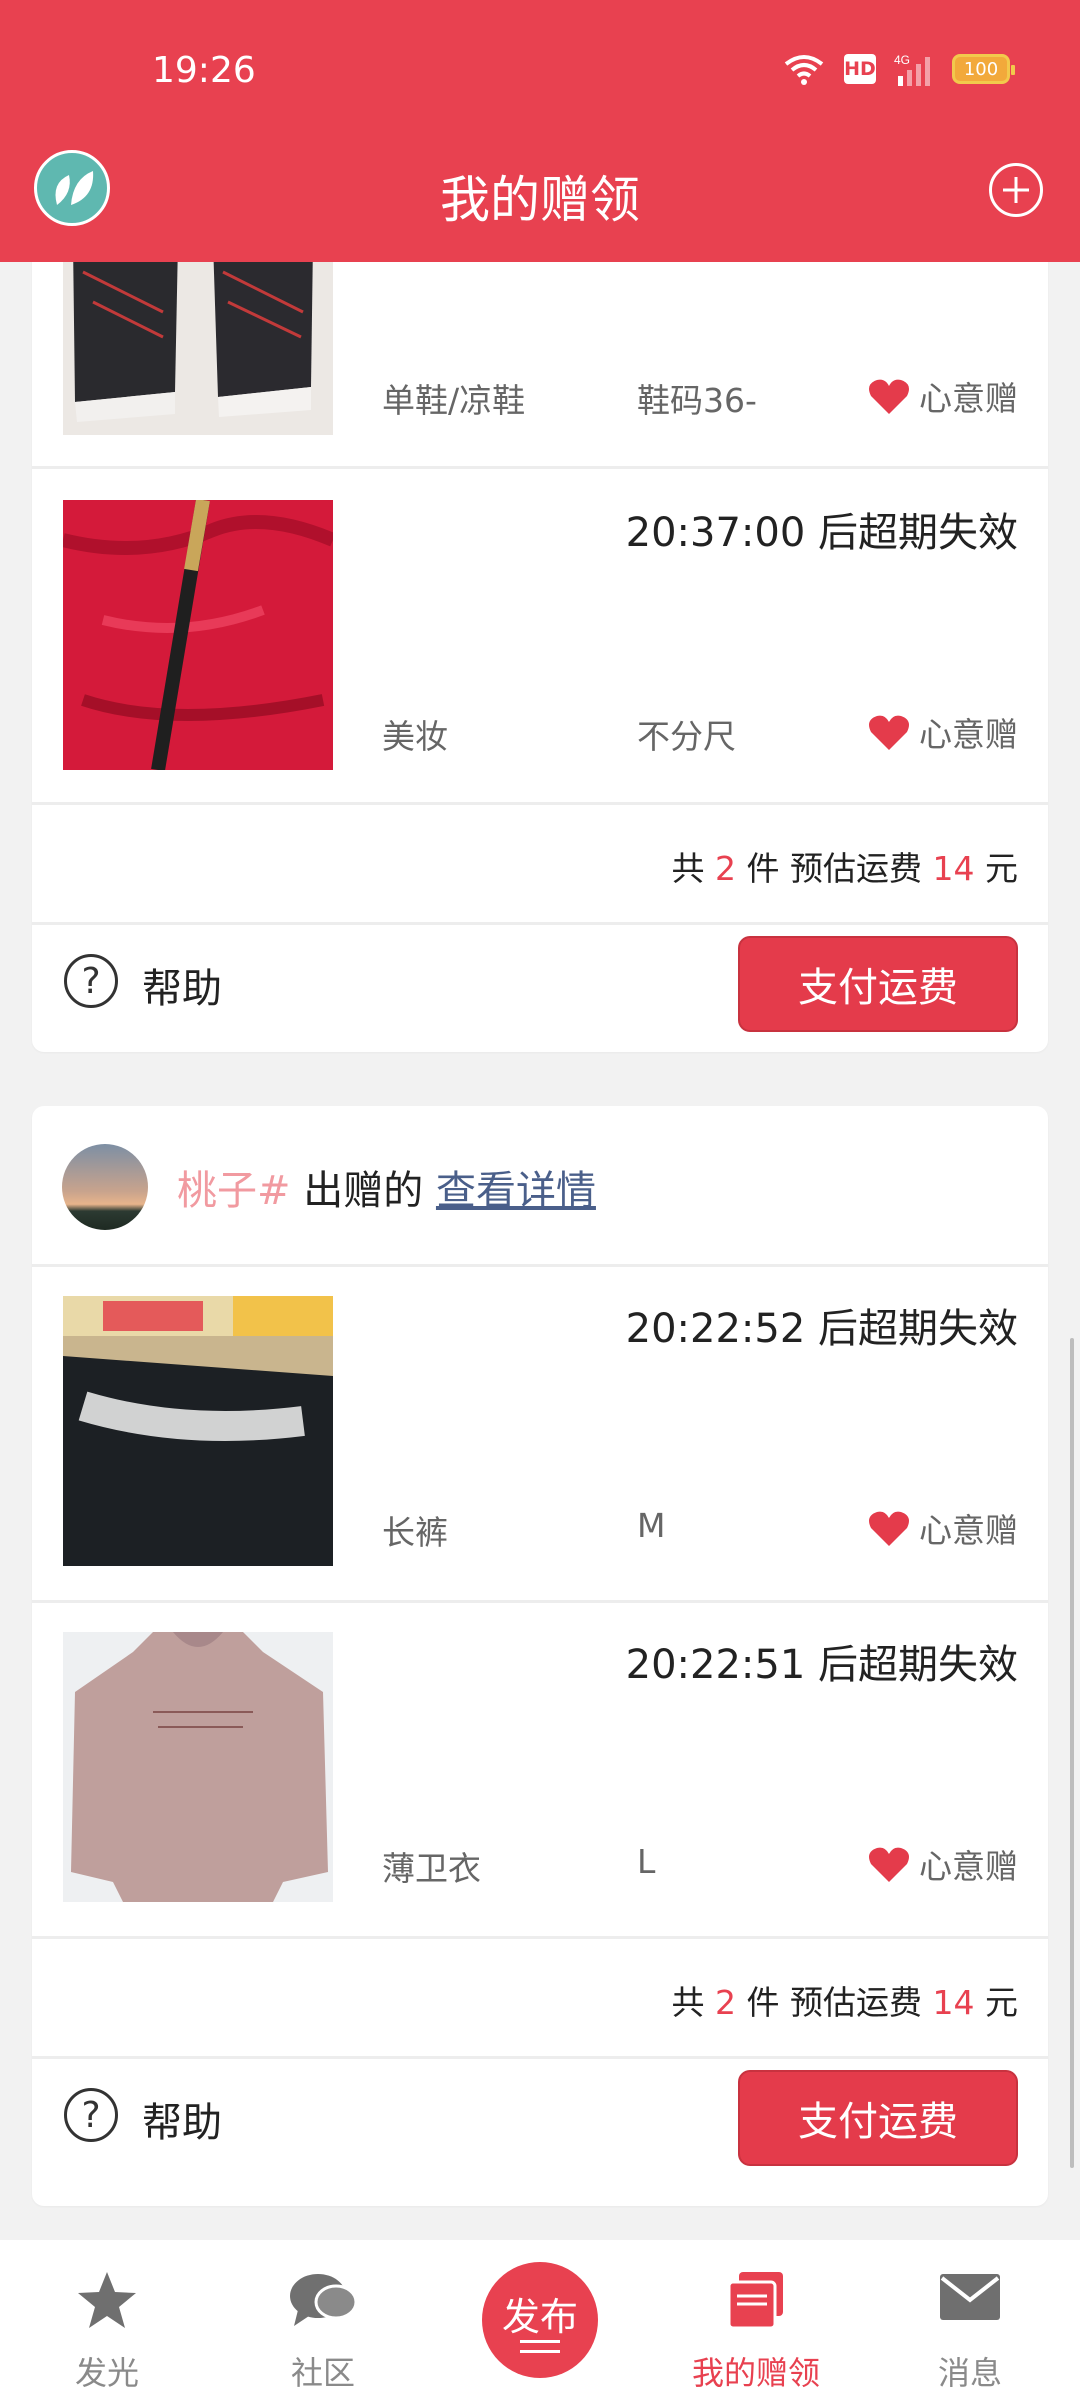  I want to click on item-category: 薄卫衣, so click(431, 1868).